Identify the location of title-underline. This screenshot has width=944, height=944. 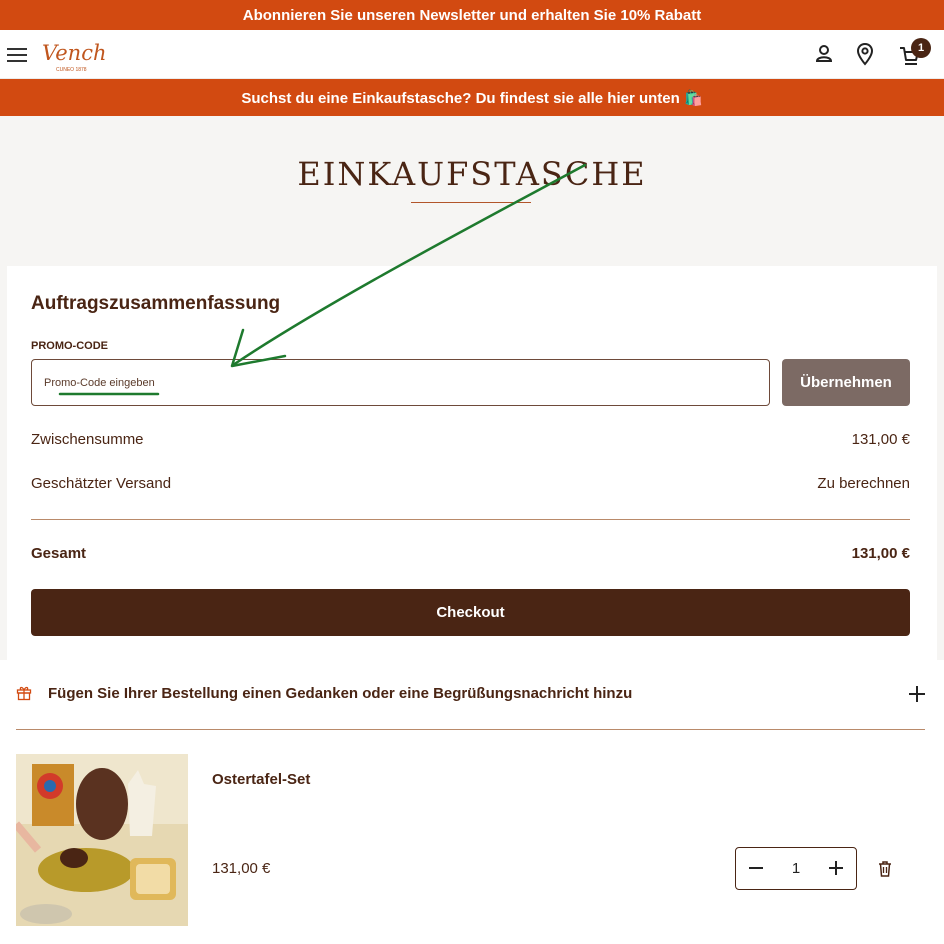
(471, 202).